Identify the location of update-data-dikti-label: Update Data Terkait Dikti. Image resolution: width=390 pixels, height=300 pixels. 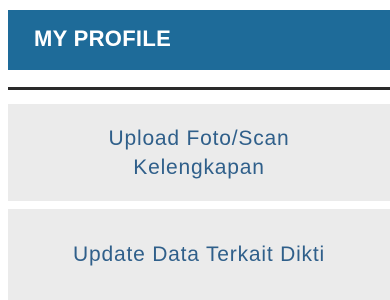
(199, 254).